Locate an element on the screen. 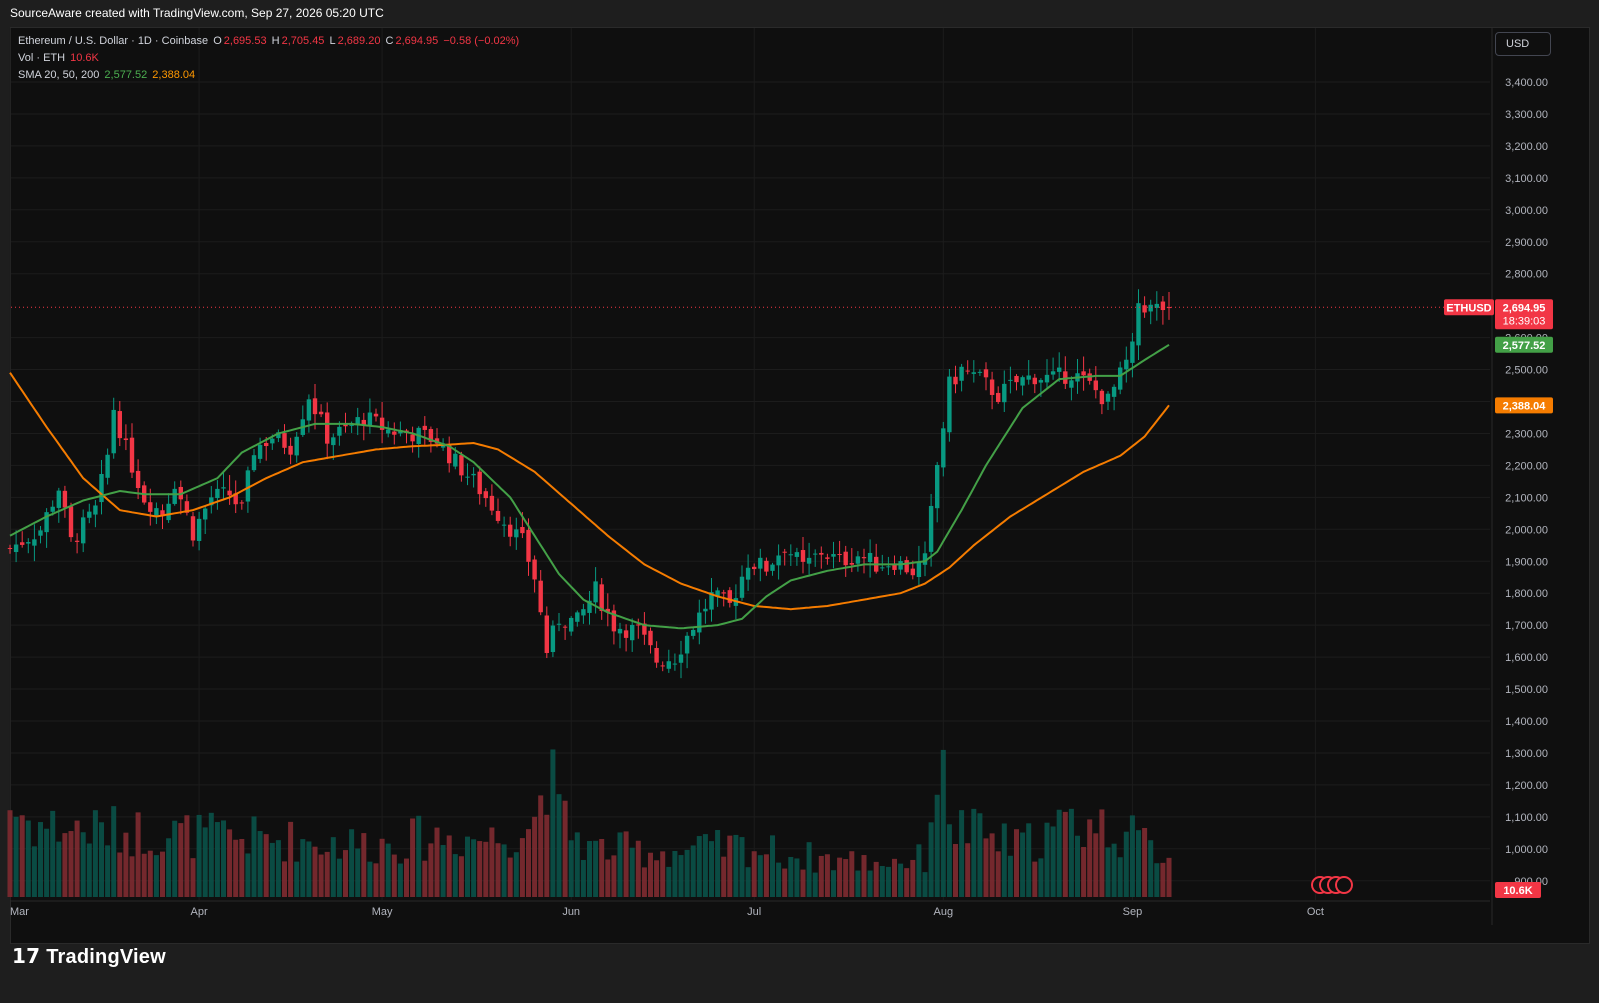  tradingview-logo-icon: 𝟭𝟳 is located at coordinates (26, 957).